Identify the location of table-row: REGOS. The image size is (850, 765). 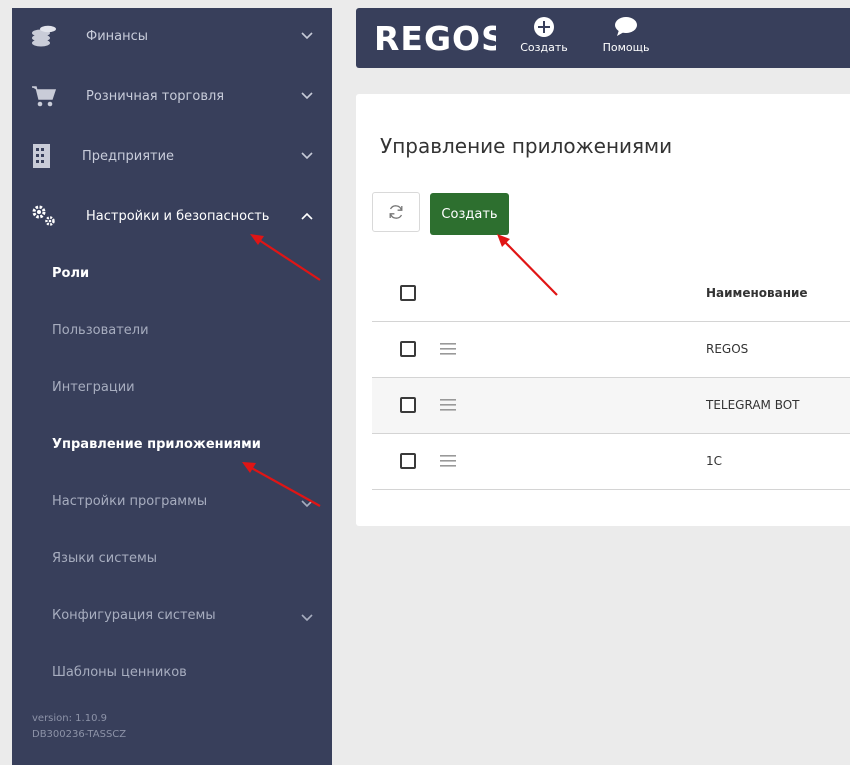
(611, 350).